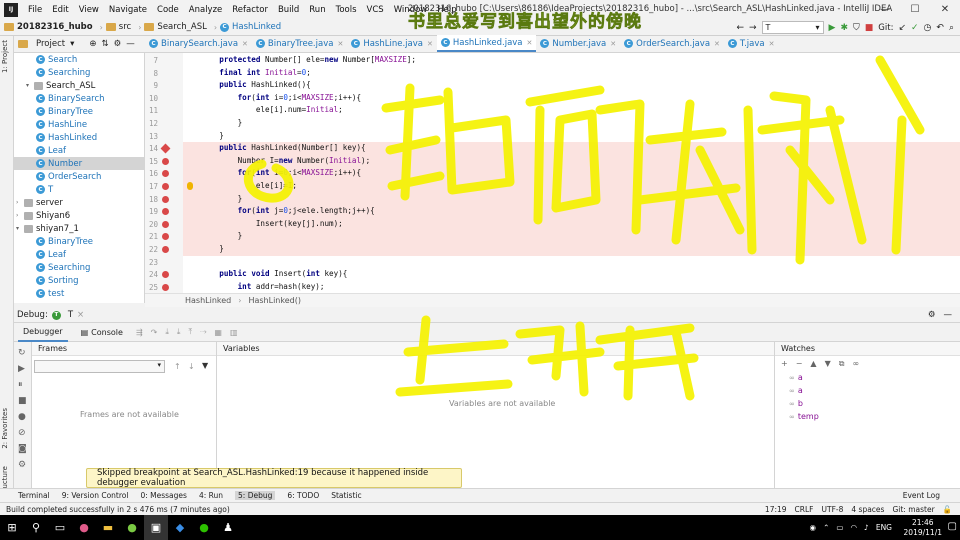 The width and height of the screenshot is (960, 540). Describe the element at coordinates (884, 527) in the screenshot. I see `input-language: ENG` at that location.